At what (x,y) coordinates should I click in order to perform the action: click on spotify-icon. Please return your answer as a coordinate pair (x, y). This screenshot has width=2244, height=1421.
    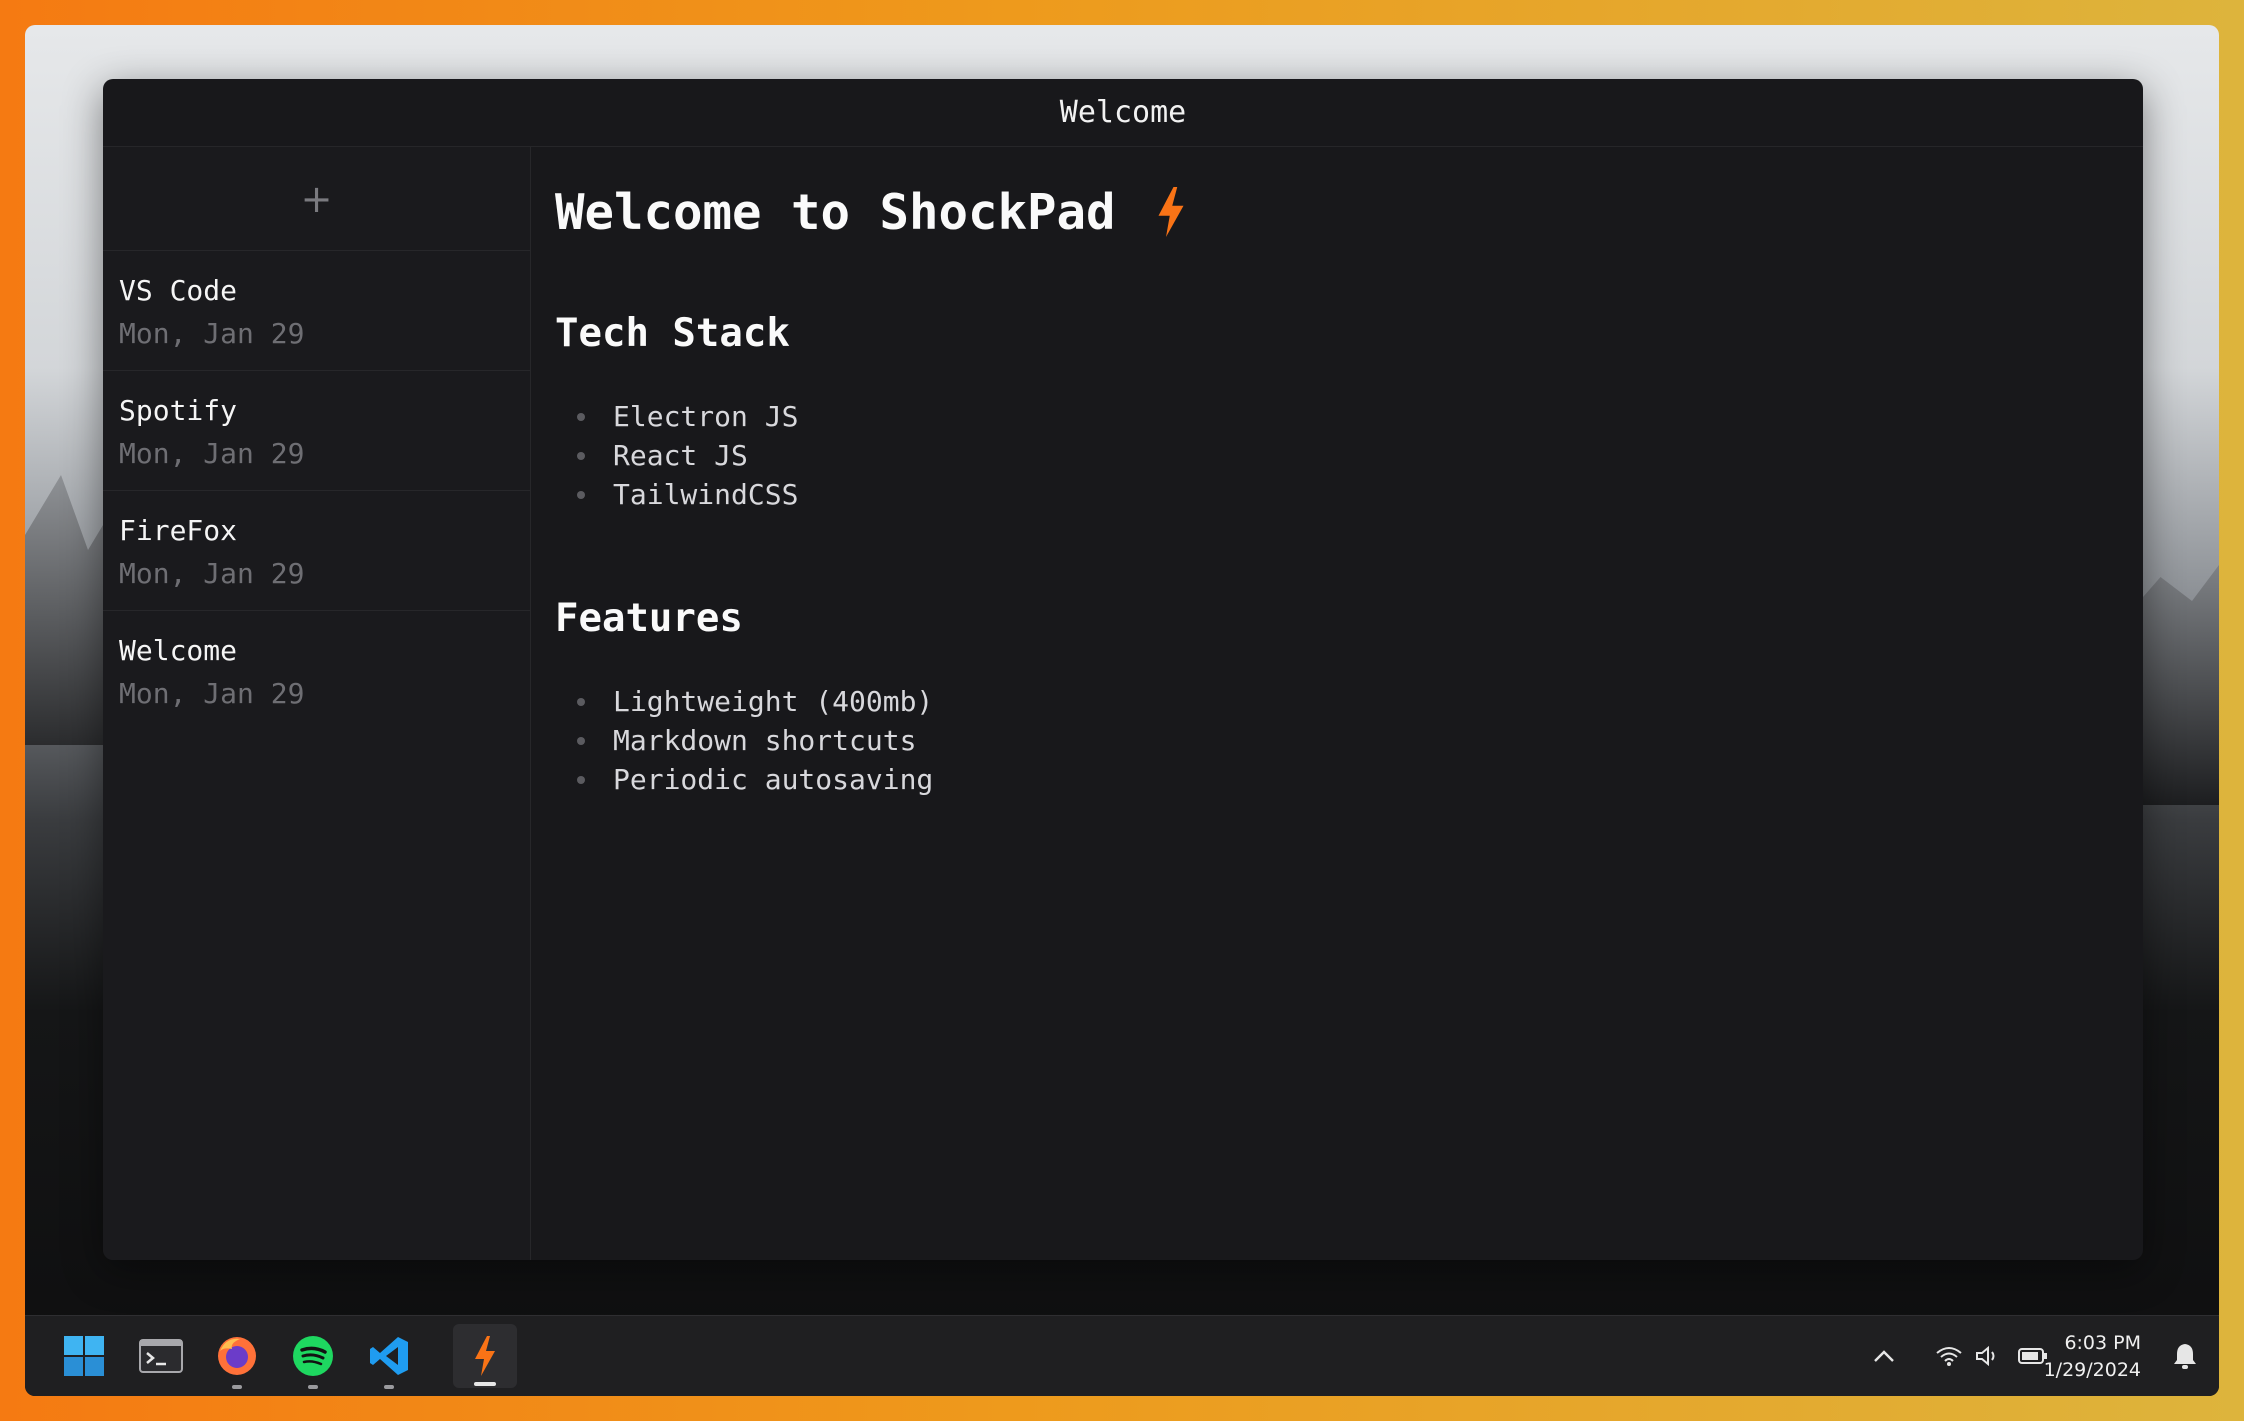
    Looking at the image, I should click on (313, 1359).